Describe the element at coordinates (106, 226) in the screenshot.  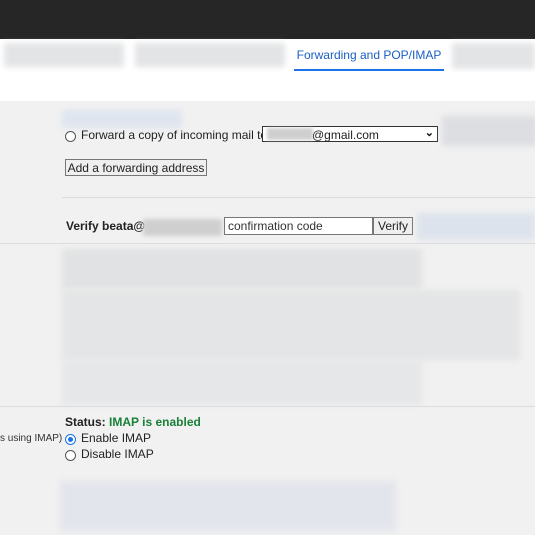
I see `verify-label: Verify beata@` at that location.